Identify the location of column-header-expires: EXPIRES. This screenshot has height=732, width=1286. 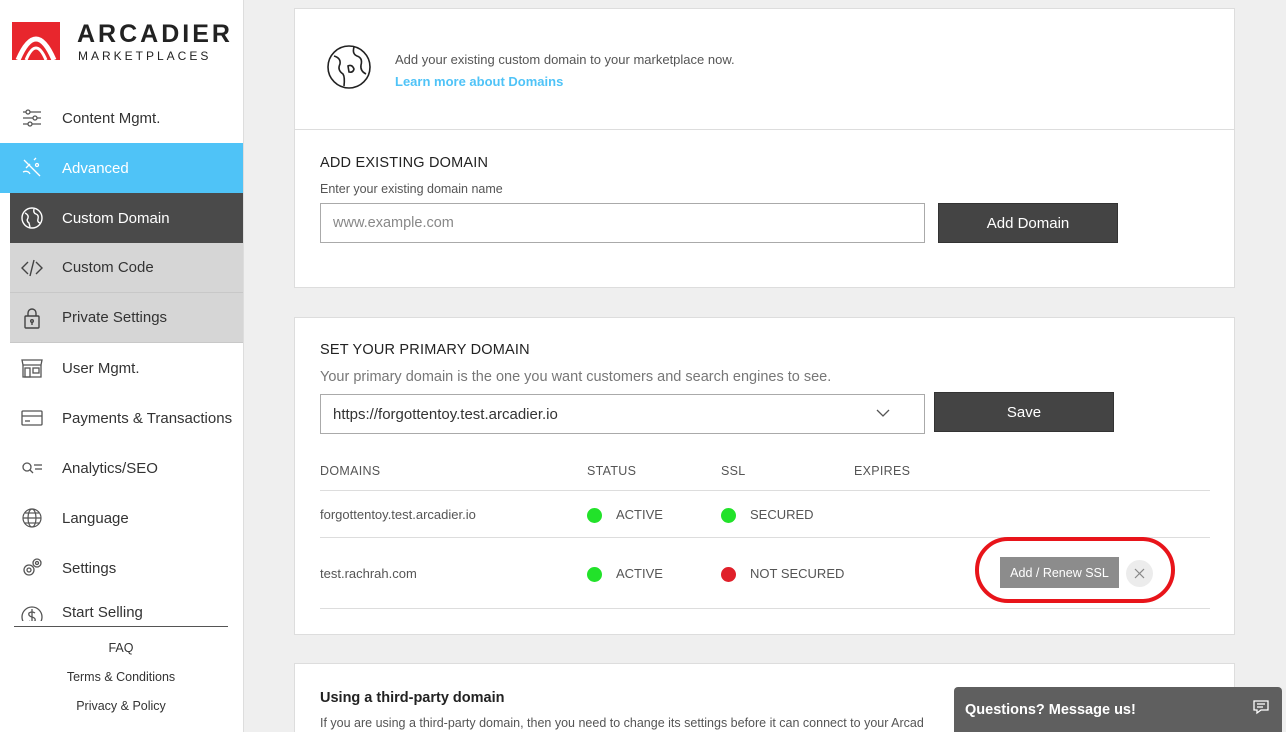
(882, 471).